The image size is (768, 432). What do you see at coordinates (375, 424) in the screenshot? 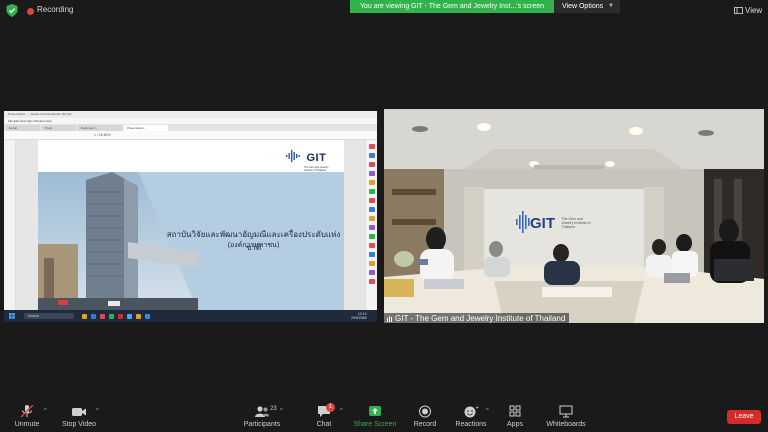
I see `share-screen-label: Share Screen` at bounding box center [375, 424].